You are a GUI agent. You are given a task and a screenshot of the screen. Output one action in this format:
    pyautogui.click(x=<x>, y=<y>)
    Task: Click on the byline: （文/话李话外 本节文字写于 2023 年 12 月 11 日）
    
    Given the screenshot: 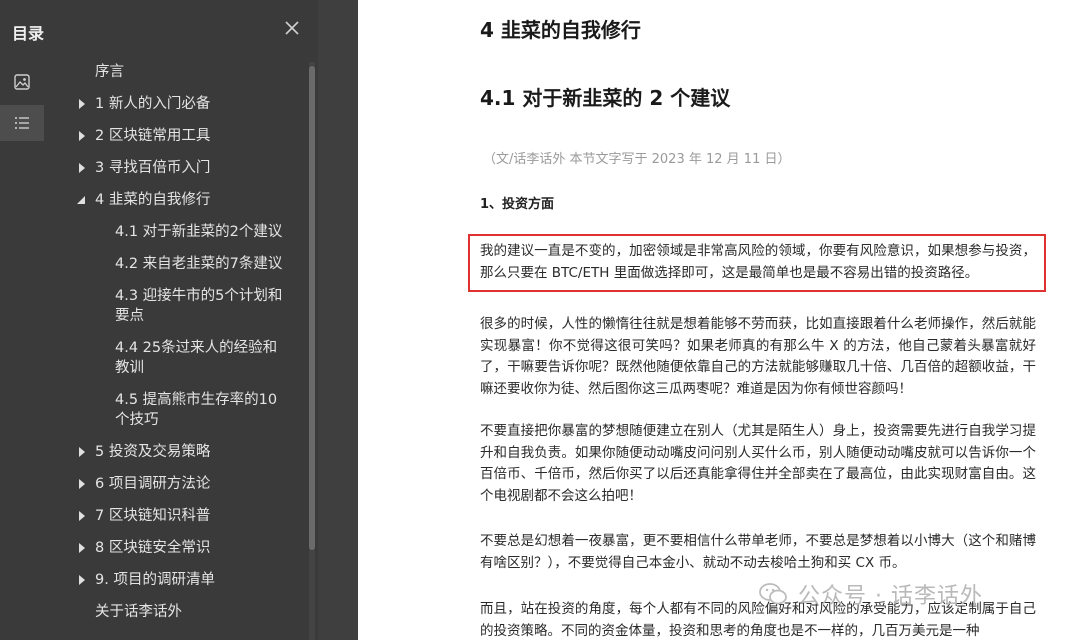 What is the action you would take?
    pyautogui.click(x=637, y=159)
    